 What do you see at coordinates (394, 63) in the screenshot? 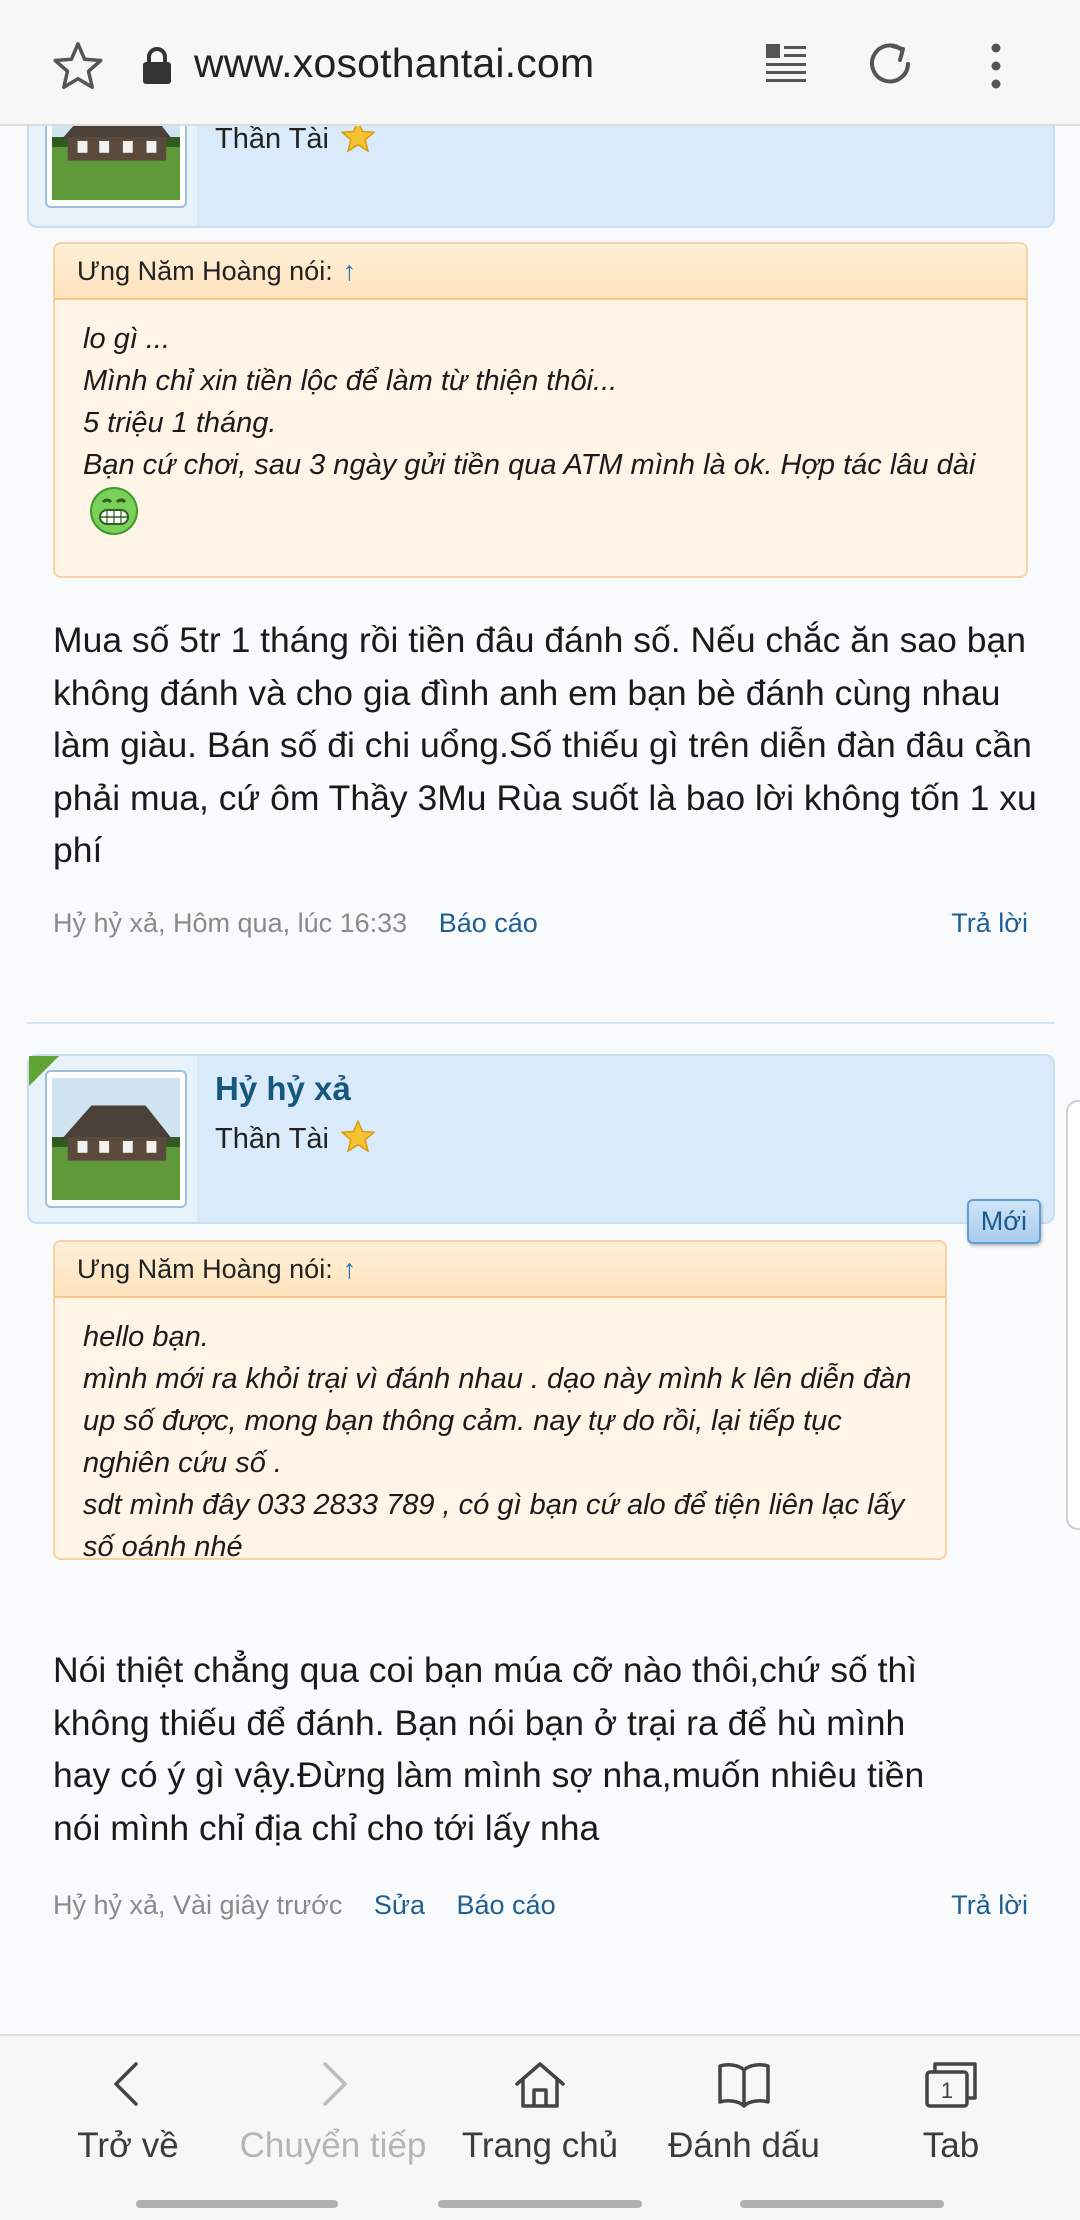
I see `address-bar-url: www.xosothantai.com` at bounding box center [394, 63].